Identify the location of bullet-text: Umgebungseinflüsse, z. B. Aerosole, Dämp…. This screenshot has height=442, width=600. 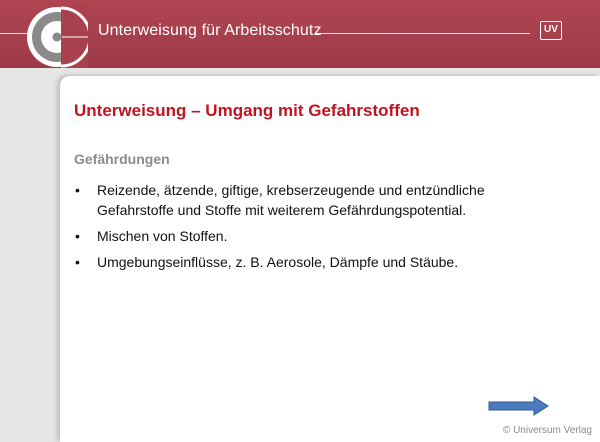
(278, 262).